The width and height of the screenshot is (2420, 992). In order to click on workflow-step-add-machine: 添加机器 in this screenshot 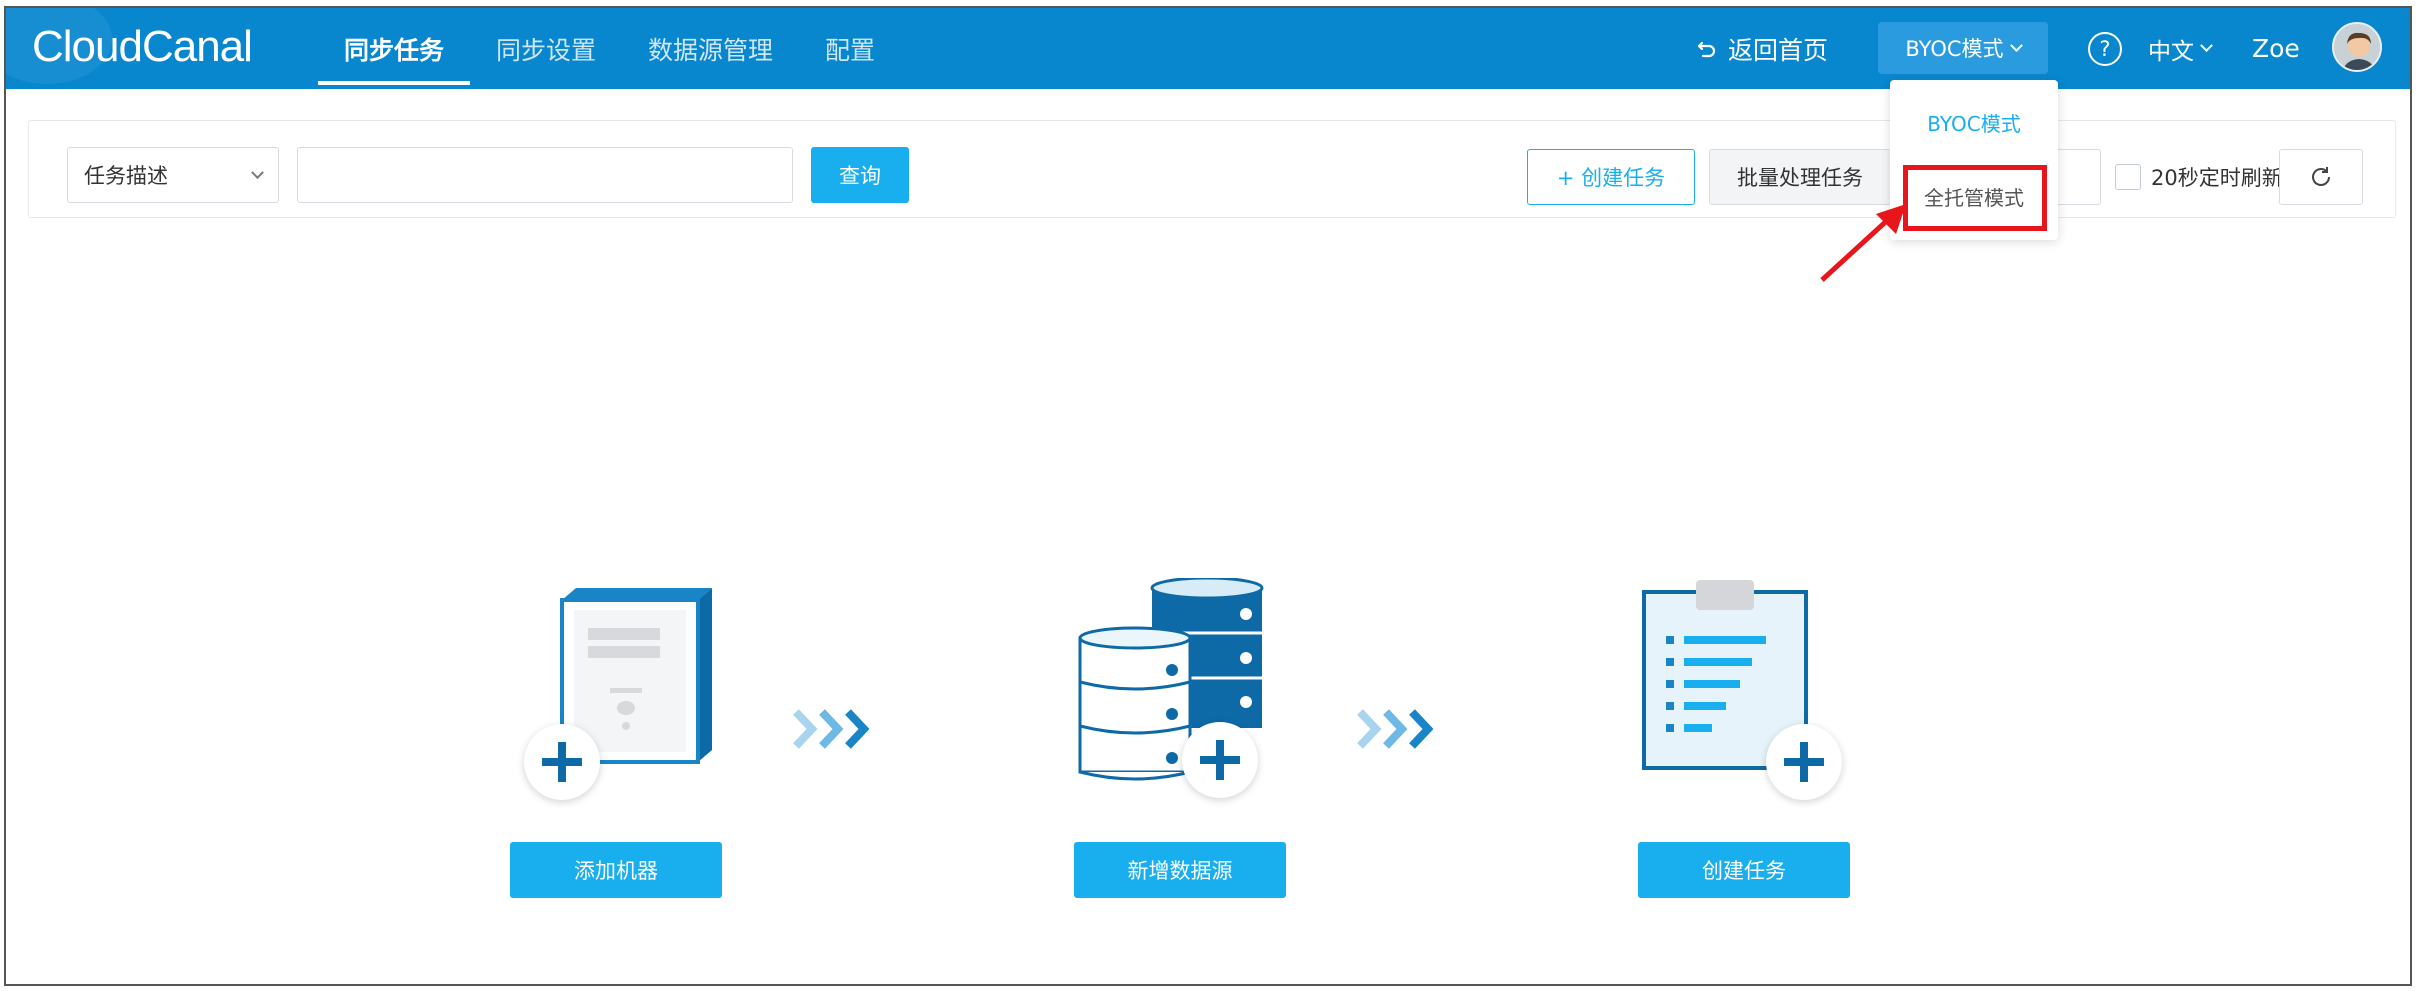, I will do `click(616, 738)`.